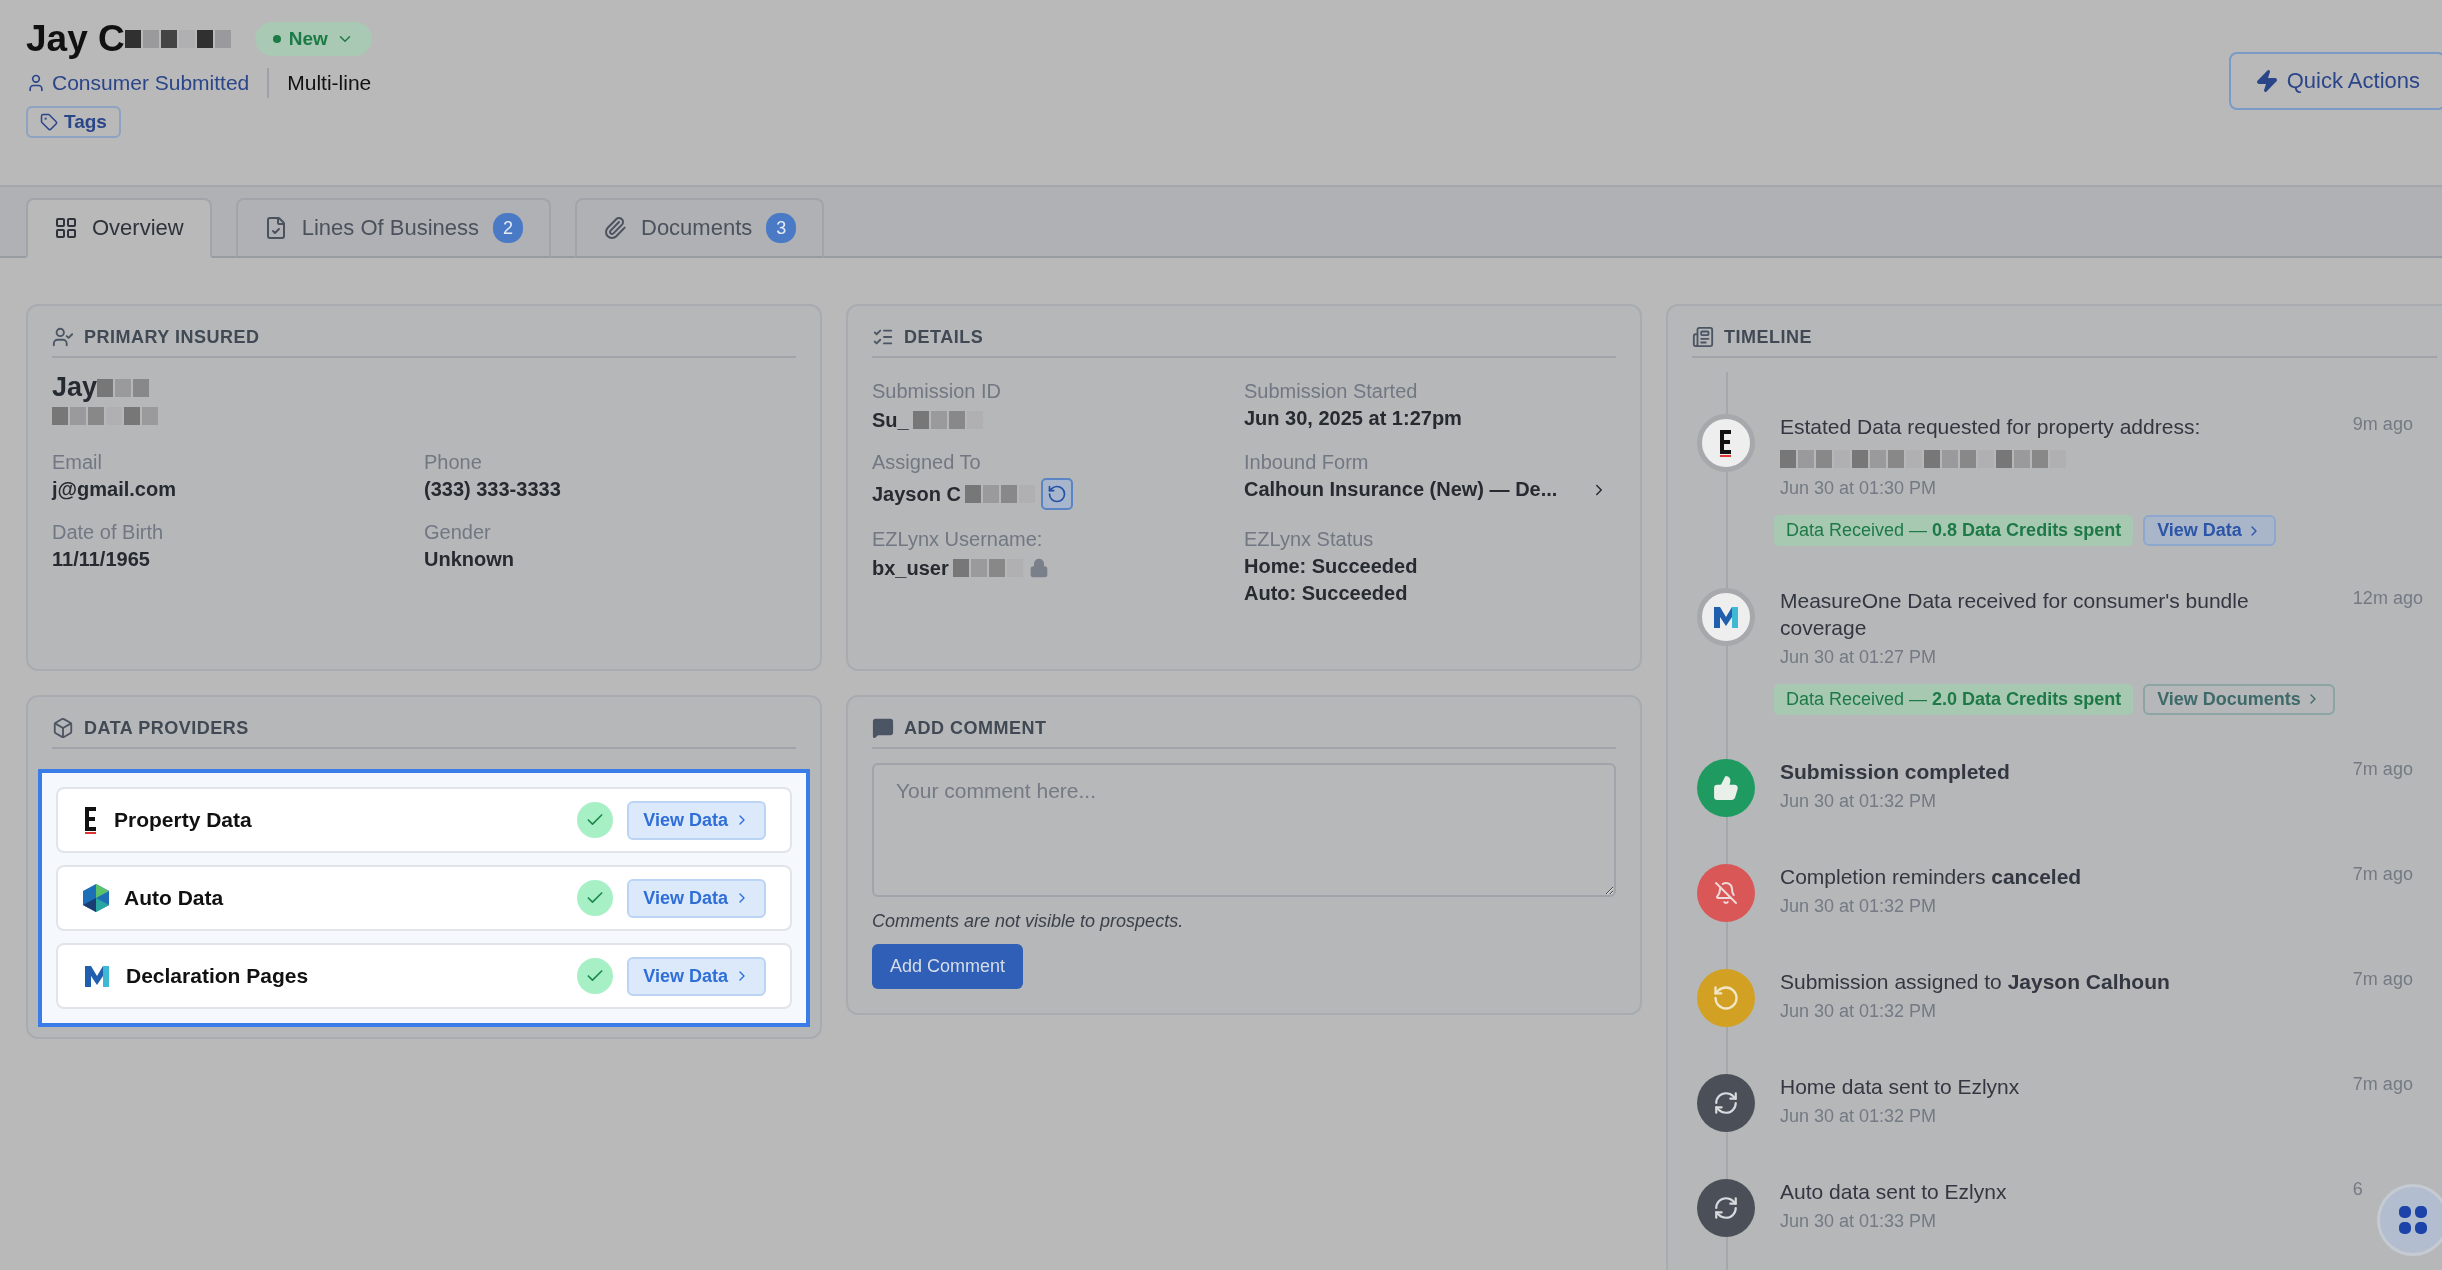 Image resolution: width=2442 pixels, height=1270 pixels. Describe the element at coordinates (2387, 598) in the screenshot. I see `event-time: 12m ago` at that location.